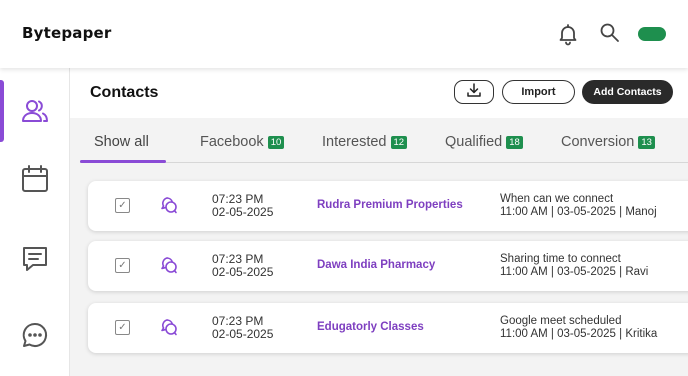 The height and width of the screenshot is (376, 688). Describe the element at coordinates (35, 179) in the screenshot. I see `calendar-icon` at that location.